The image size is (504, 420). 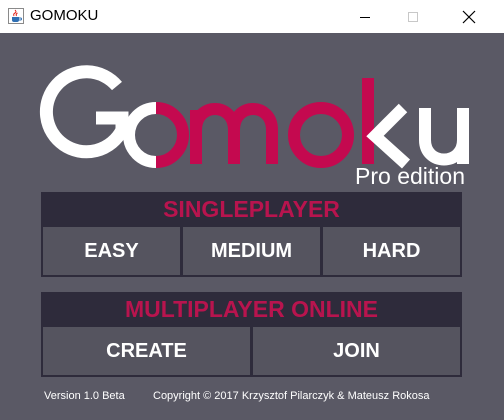 I want to click on multiplayer-buttons: CREATE JOIN, so click(x=251, y=351).